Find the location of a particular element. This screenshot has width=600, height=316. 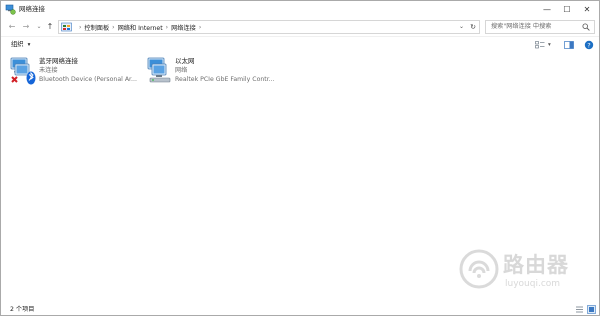

search-placeholder: 搜索"网络连接 中搜索 is located at coordinates (521, 26).